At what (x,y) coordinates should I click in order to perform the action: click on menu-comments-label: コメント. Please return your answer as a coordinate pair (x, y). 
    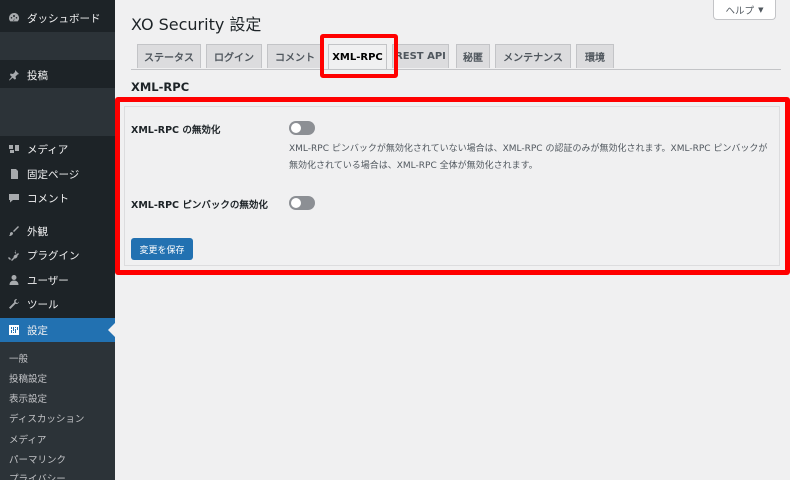
    Looking at the image, I should click on (48, 198).